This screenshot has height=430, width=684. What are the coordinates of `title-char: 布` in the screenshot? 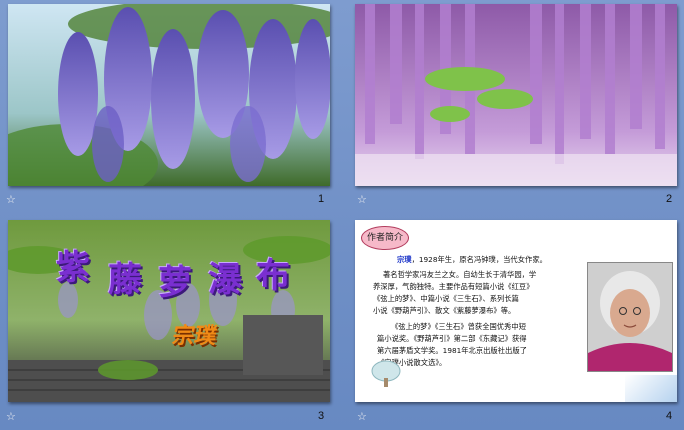 It's located at (273, 276).